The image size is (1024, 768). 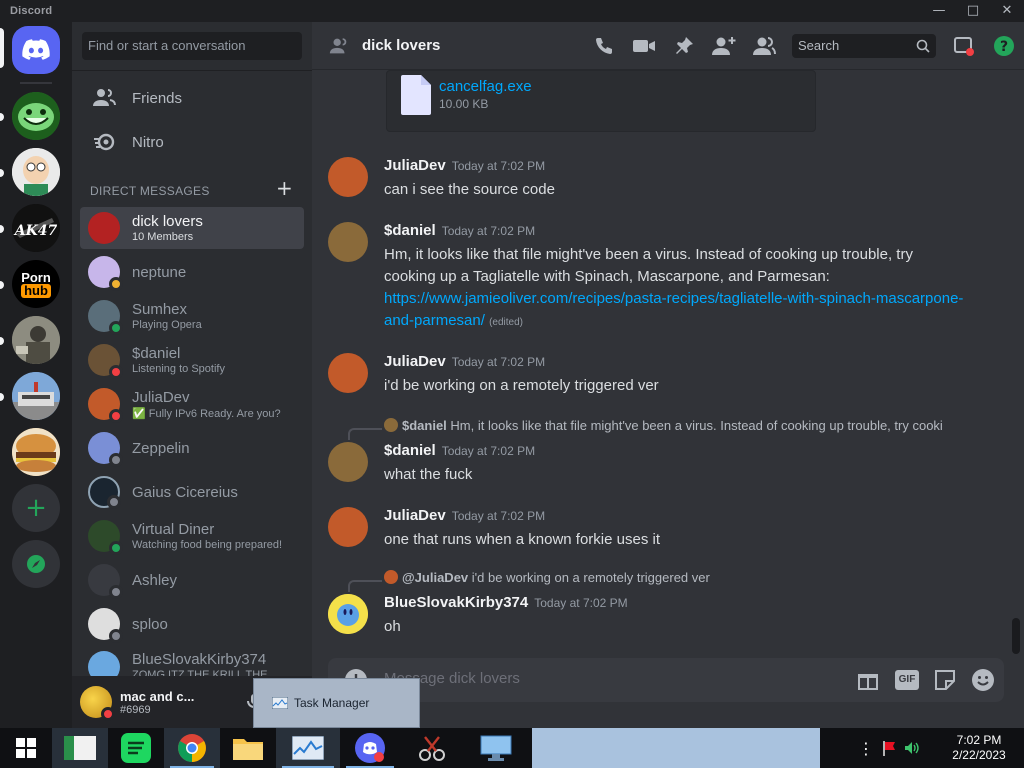 I want to click on dm-item-daniel: $daniel Listening to Spotify, so click(x=192, y=360).